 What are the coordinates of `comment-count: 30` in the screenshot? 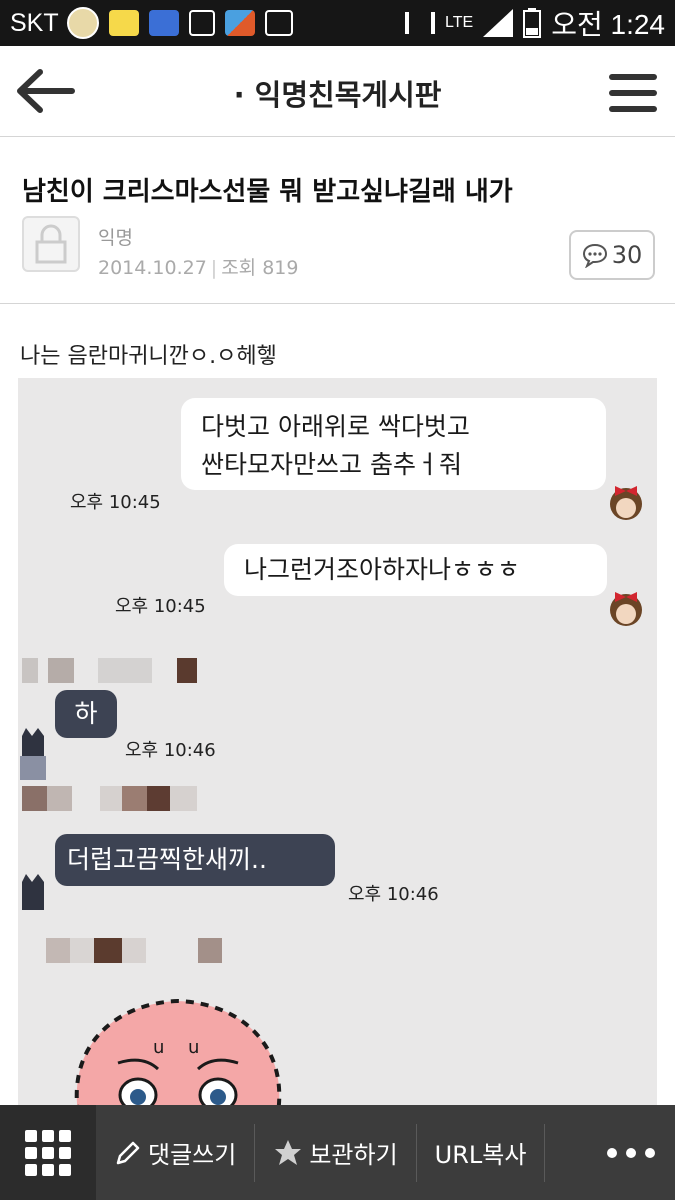 It's located at (627, 255).